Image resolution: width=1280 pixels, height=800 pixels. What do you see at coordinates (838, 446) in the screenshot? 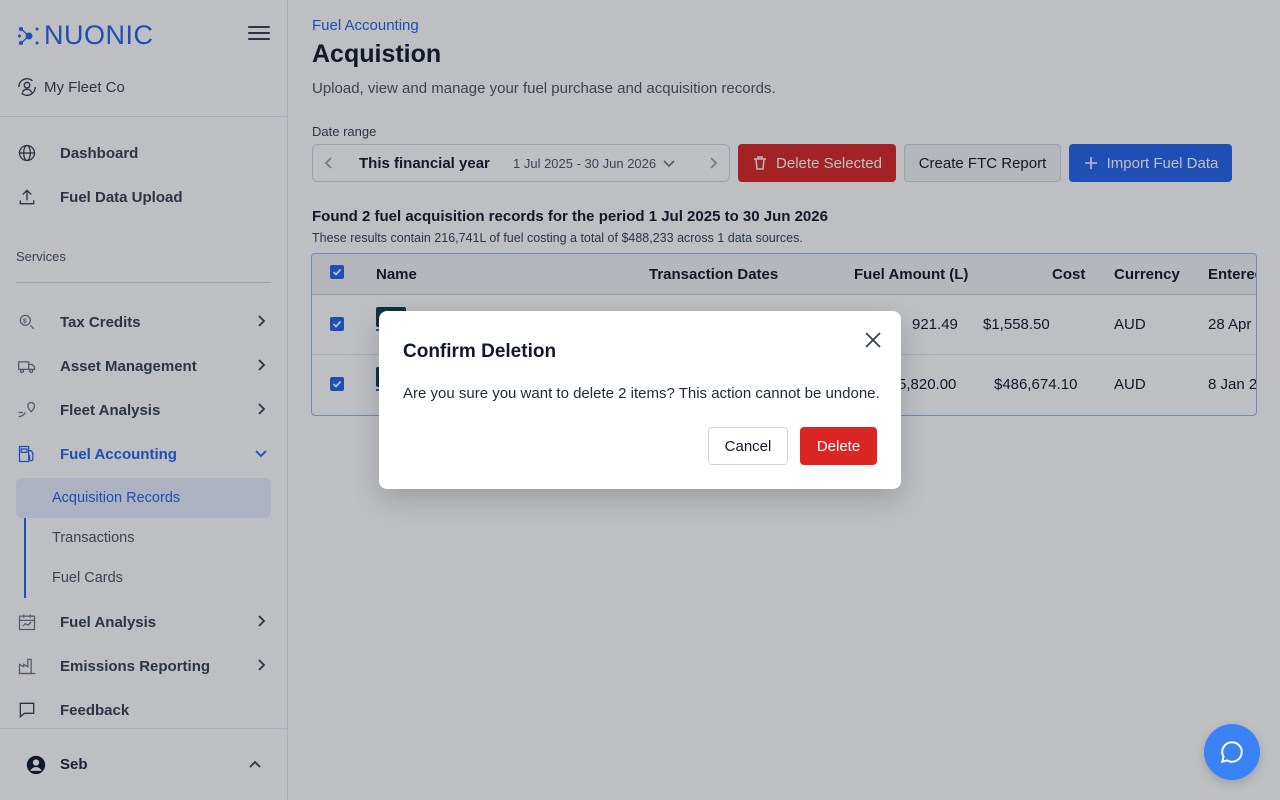
I see `delete-button: Delete` at bounding box center [838, 446].